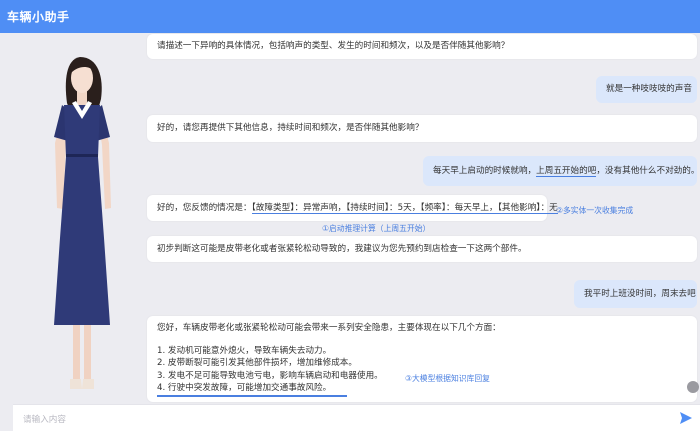 The image size is (700, 431). What do you see at coordinates (252, 396) in the screenshot?
I see `annotation-underline` at bounding box center [252, 396].